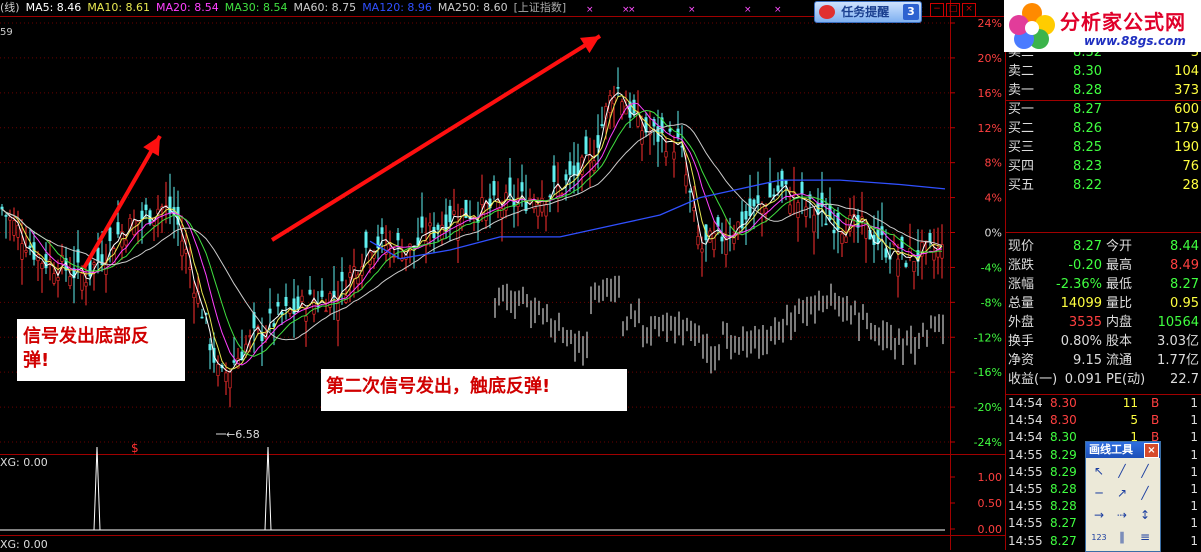  I want to click on trade-price: 8.27, so click(1063, 540).